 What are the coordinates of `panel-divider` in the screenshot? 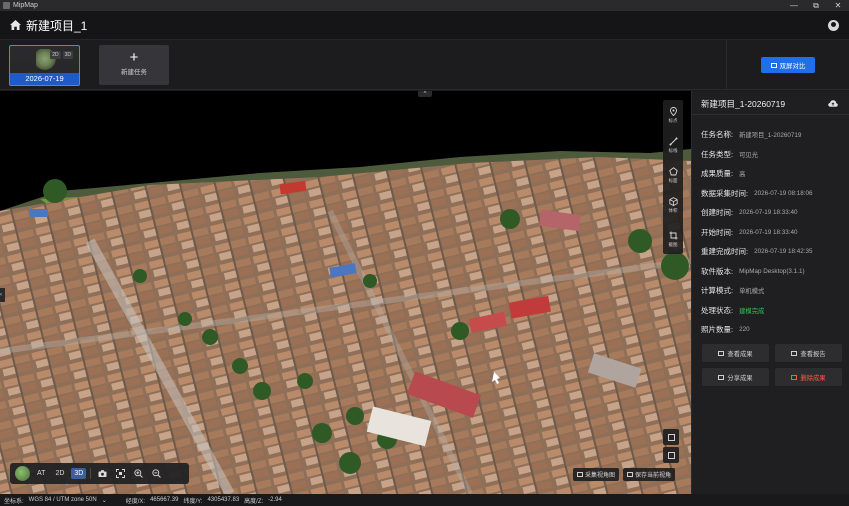 It's located at (770, 114).